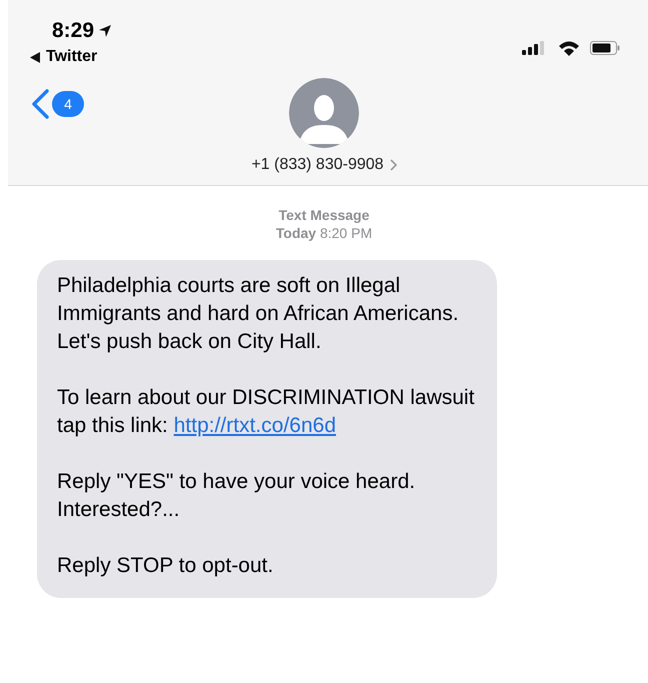 Image resolution: width=648 pixels, height=683 pixels. What do you see at coordinates (255, 425) in the screenshot?
I see `message-link: http://rtxt.co/6n6d` at bounding box center [255, 425].